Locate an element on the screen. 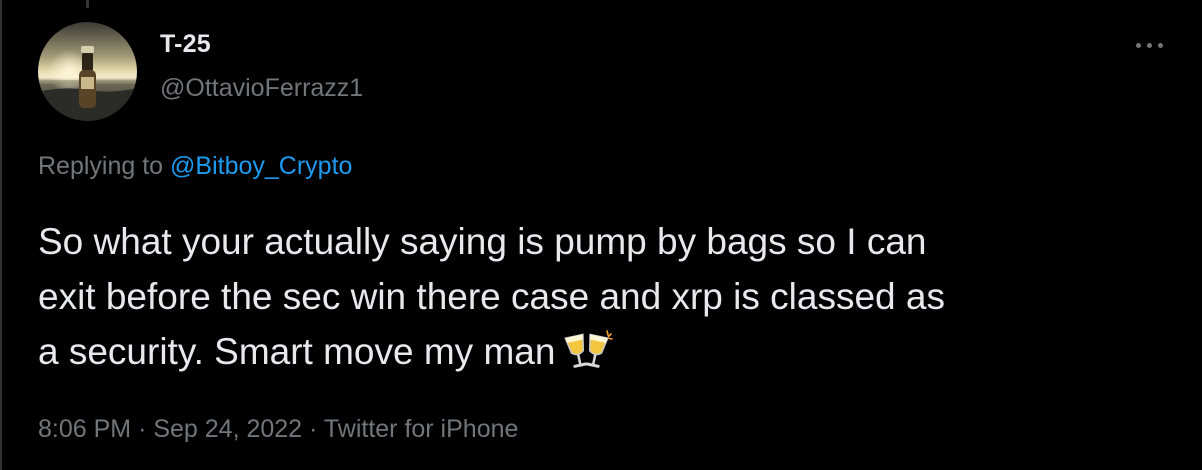  tweet-timestamp-link: 8:06 PM is located at coordinates (84, 429).